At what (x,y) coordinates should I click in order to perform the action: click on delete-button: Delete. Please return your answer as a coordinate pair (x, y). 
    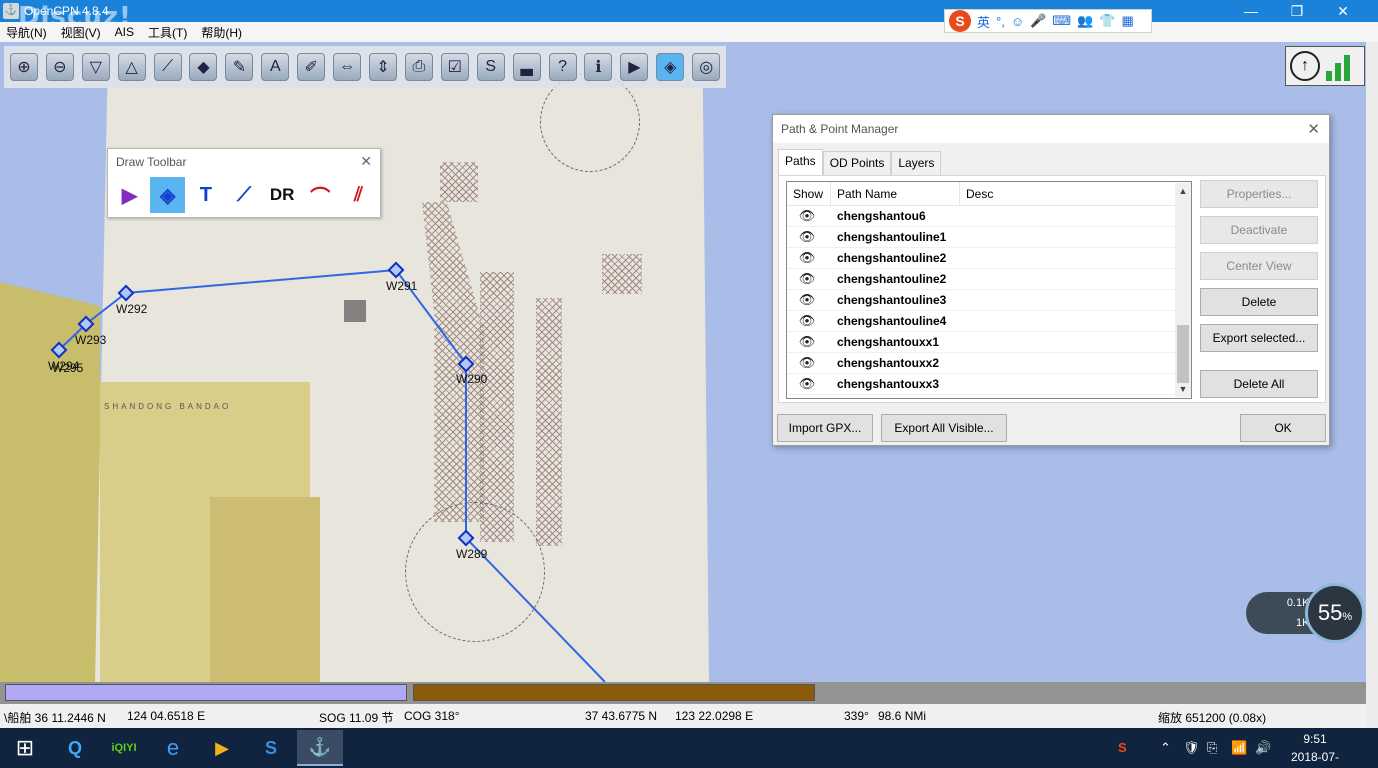
    Looking at the image, I should click on (1259, 302).